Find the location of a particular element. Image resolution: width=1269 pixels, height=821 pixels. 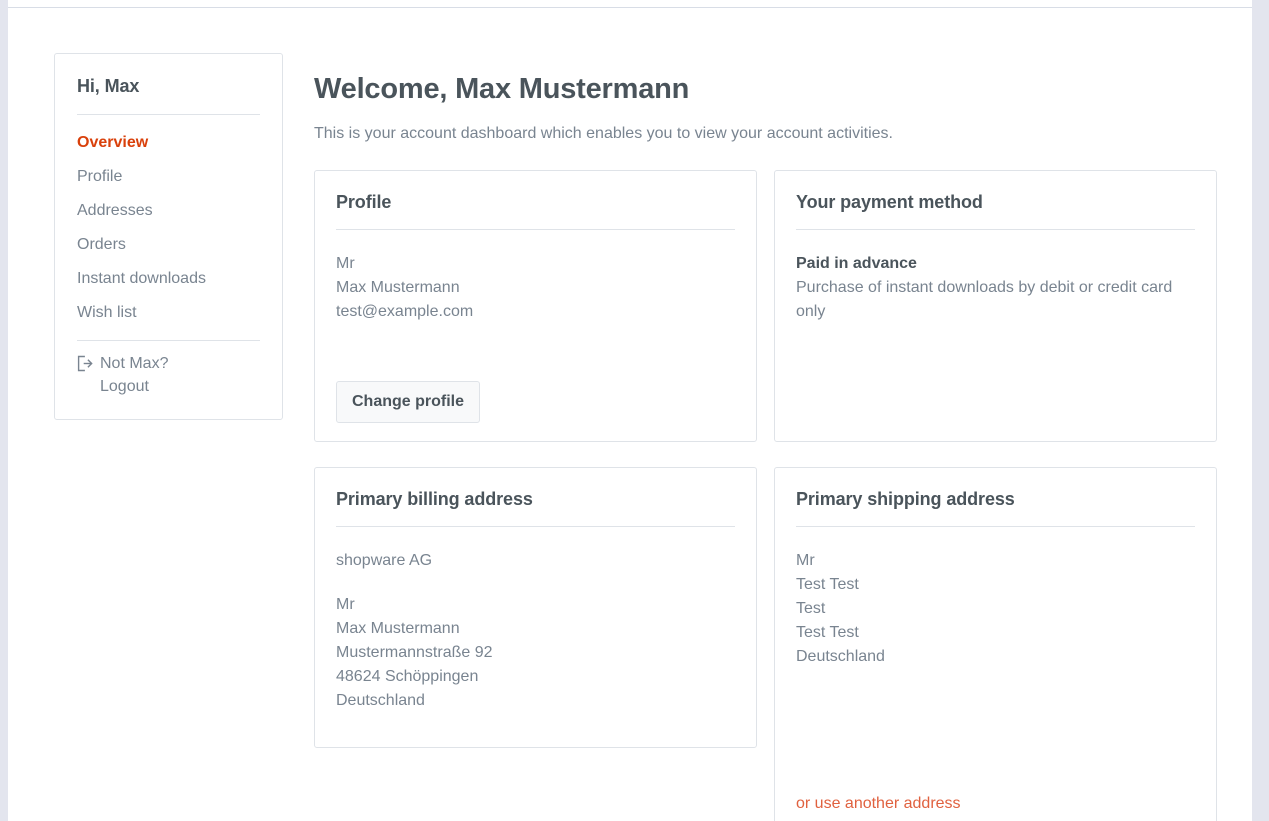

billing-name: Max Mustermann is located at coordinates (398, 628).